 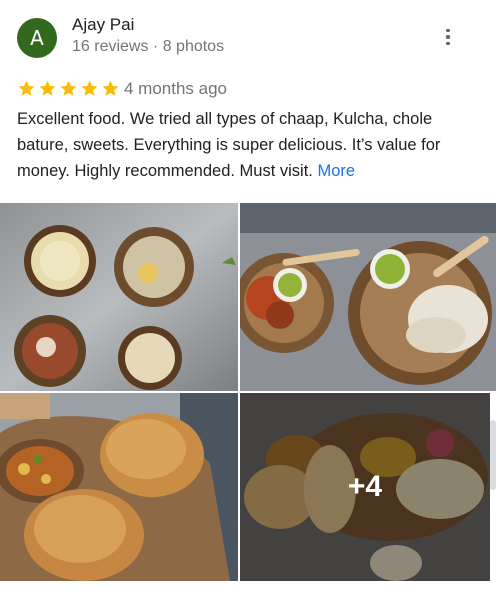 What do you see at coordinates (336, 171) in the screenshot?
I see `more-link: More` at bounding box center [336, 171].